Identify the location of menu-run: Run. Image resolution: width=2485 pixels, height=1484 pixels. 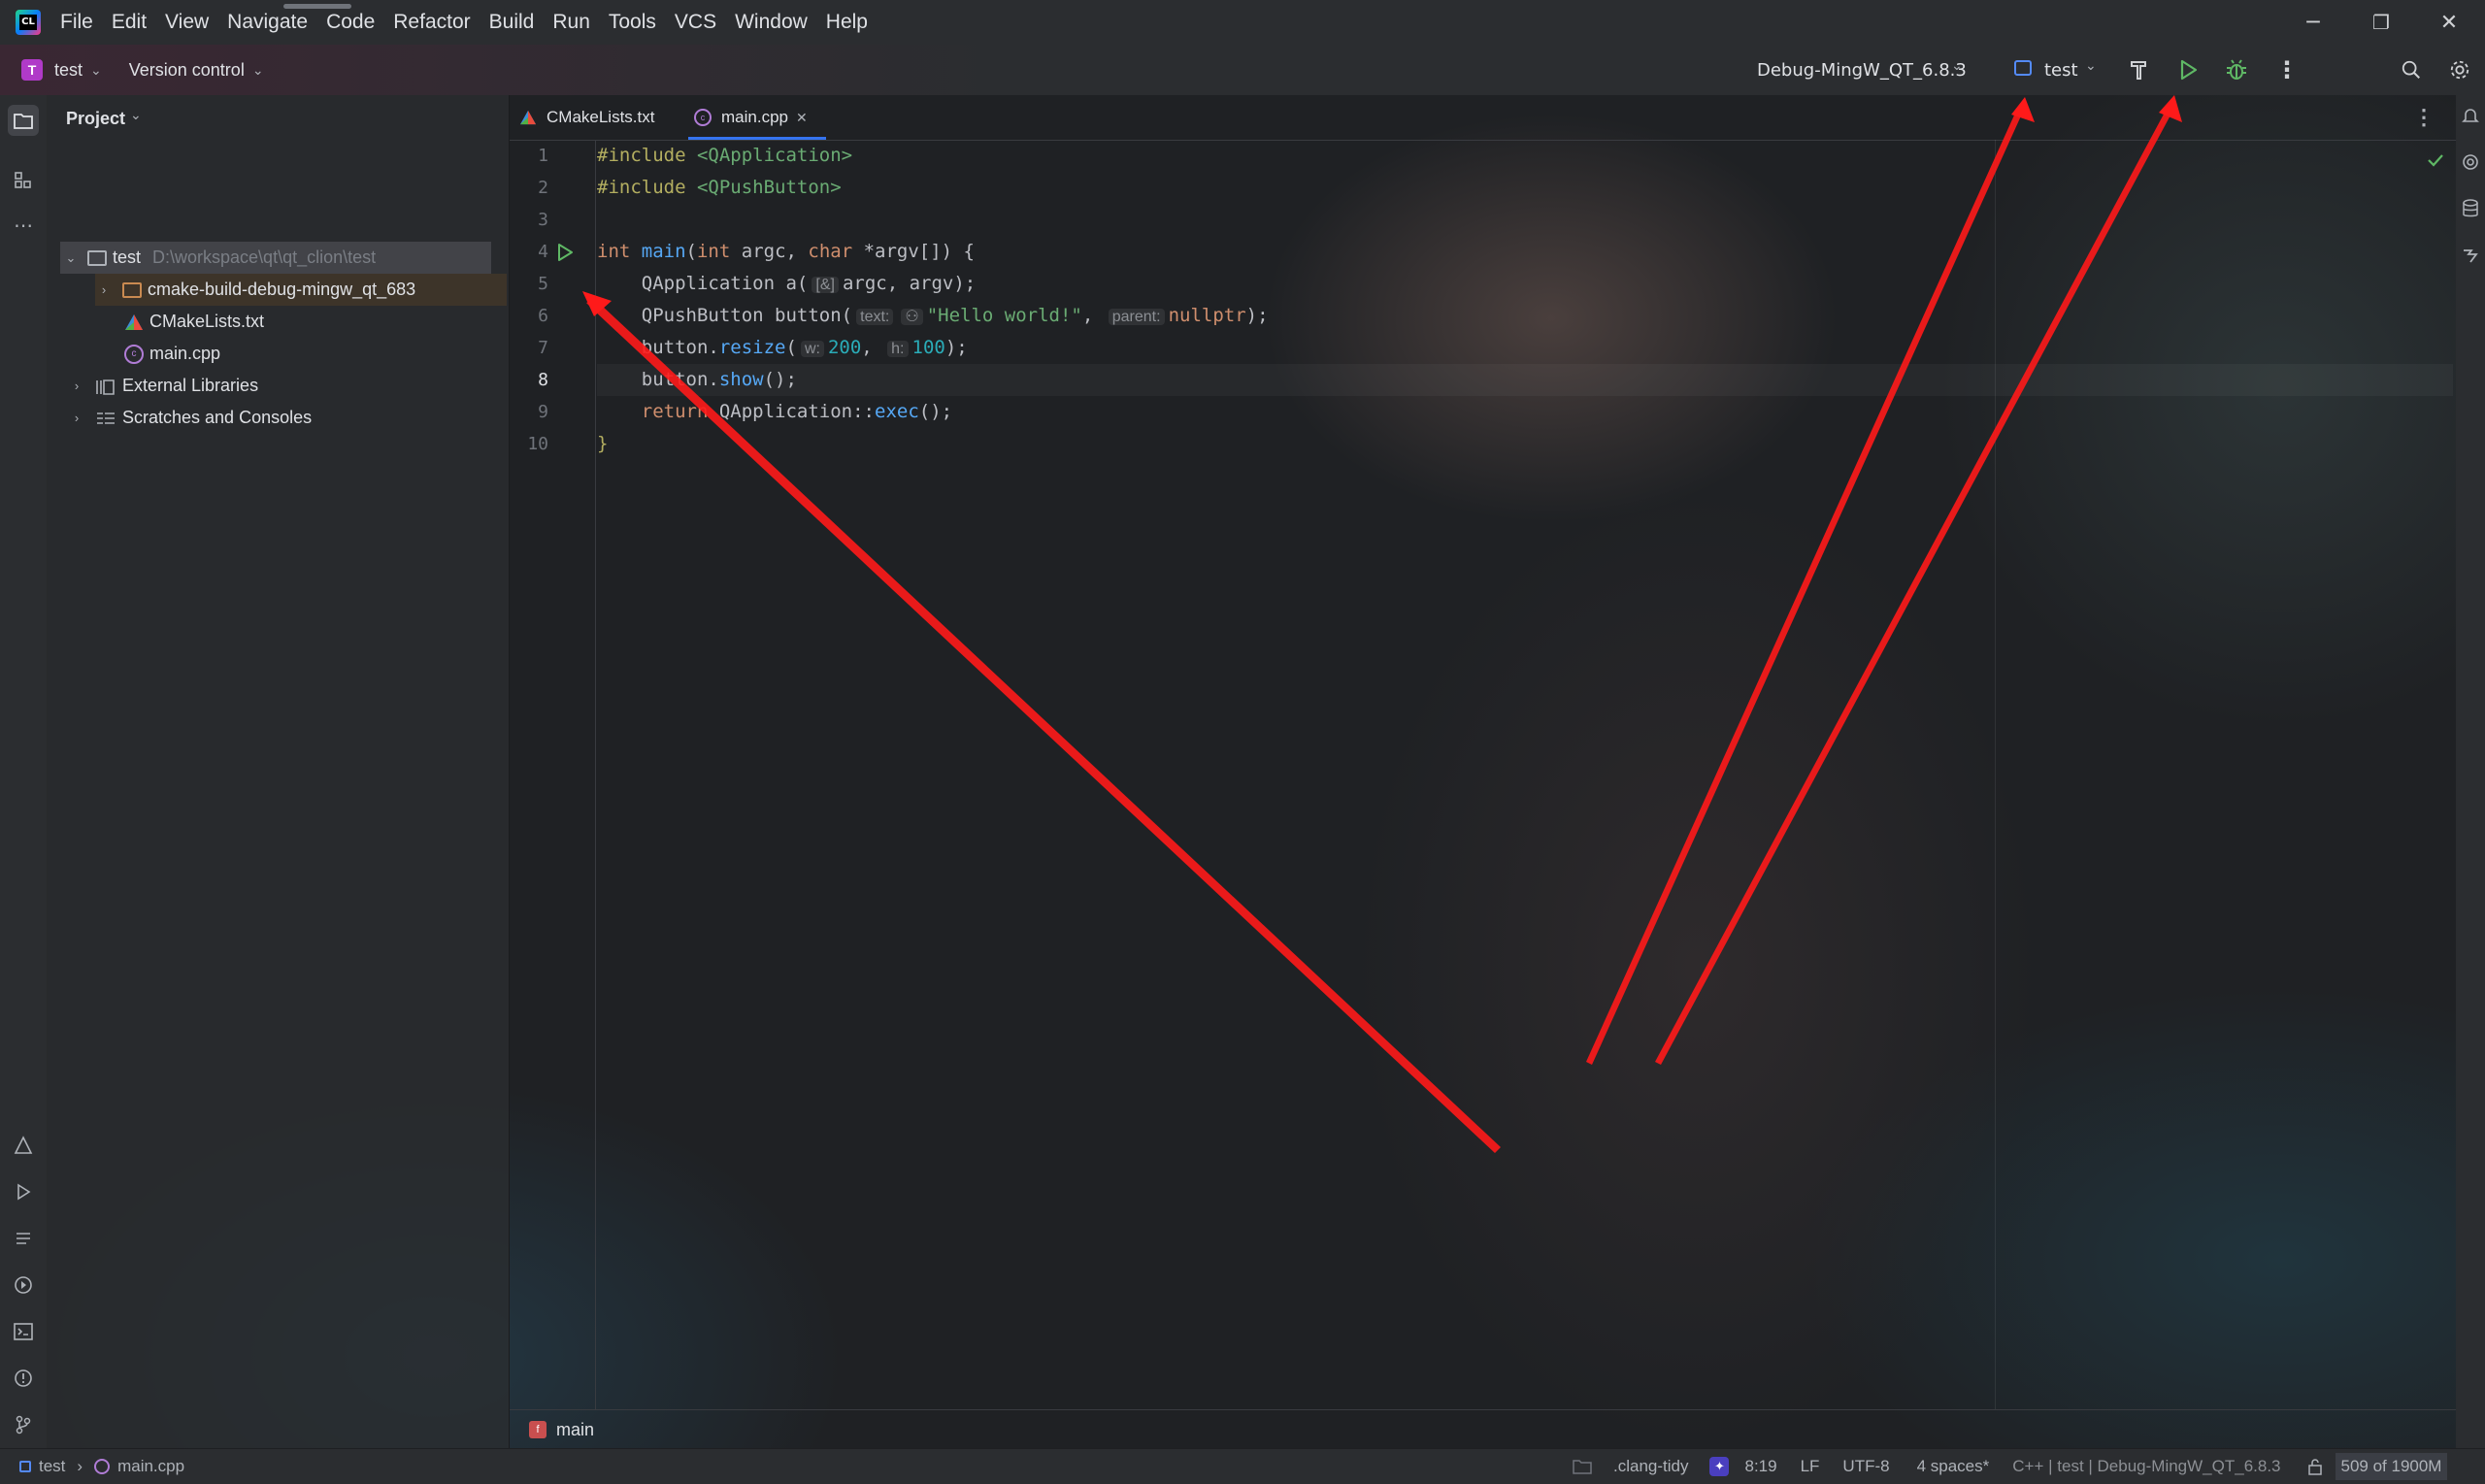
(571, 22).